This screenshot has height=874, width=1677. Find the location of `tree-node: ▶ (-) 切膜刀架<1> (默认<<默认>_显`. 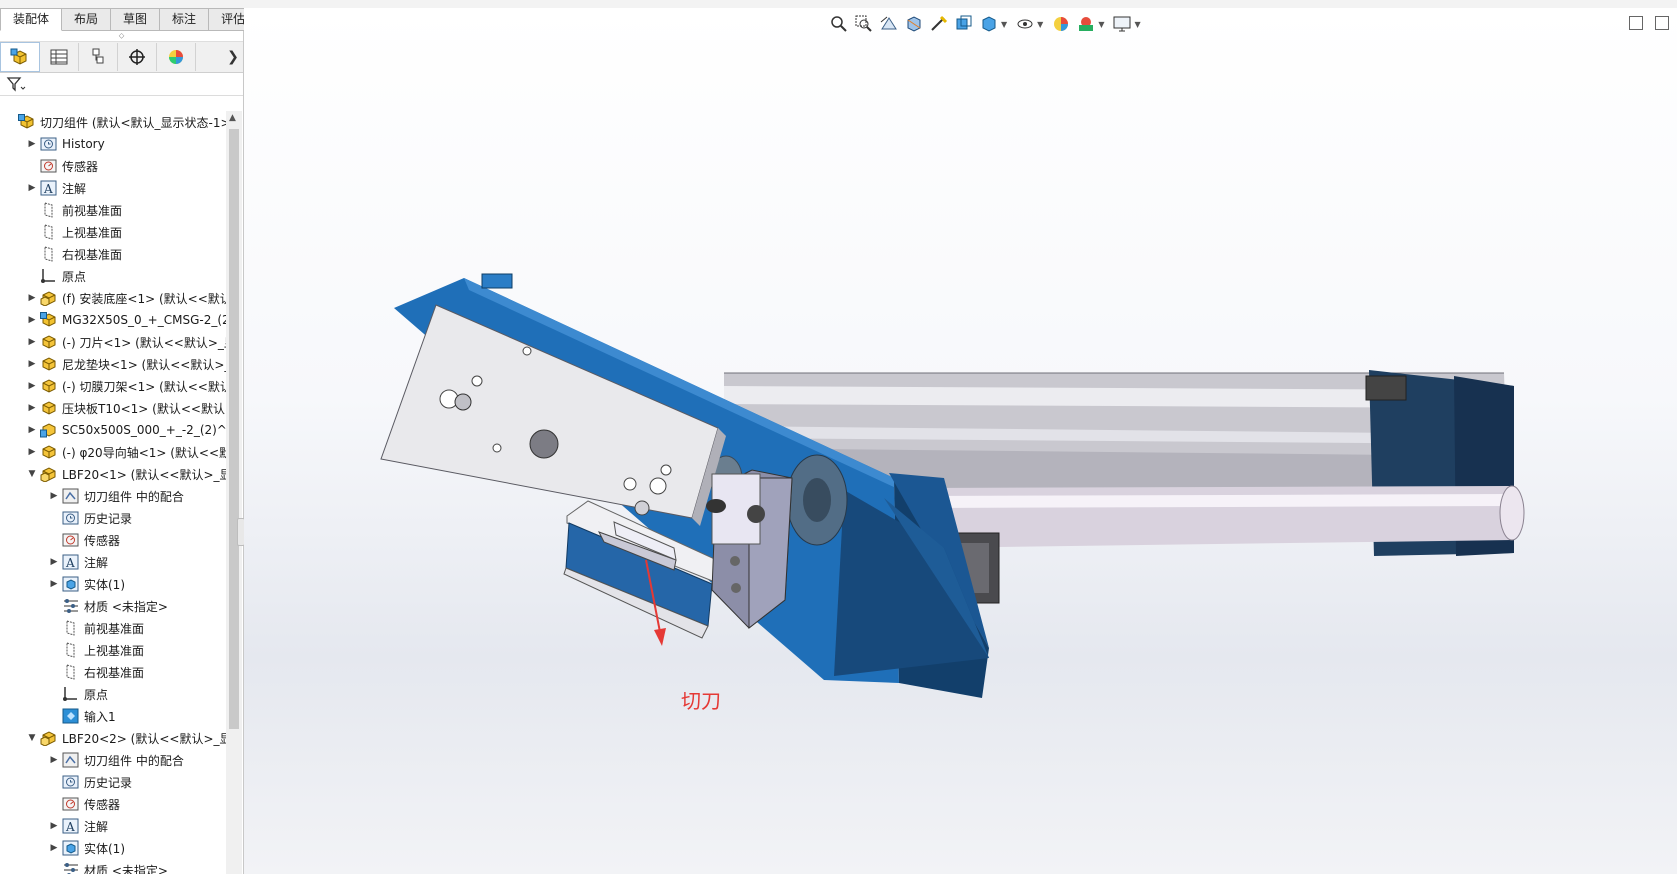

tree-node: ▶ (-) 切膜刀架<1> (默认<<默认>_显 is located at coordinates (113, 386).